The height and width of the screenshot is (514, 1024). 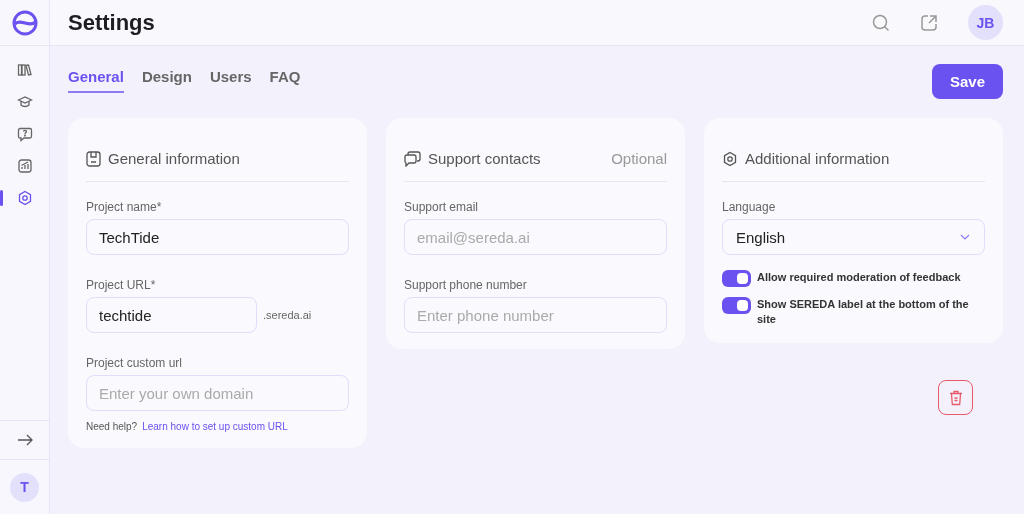 What do you see at coordinates (639, 158) in the screenshot?
I see `optional-label: Optional` at bounding box center [639, 158].